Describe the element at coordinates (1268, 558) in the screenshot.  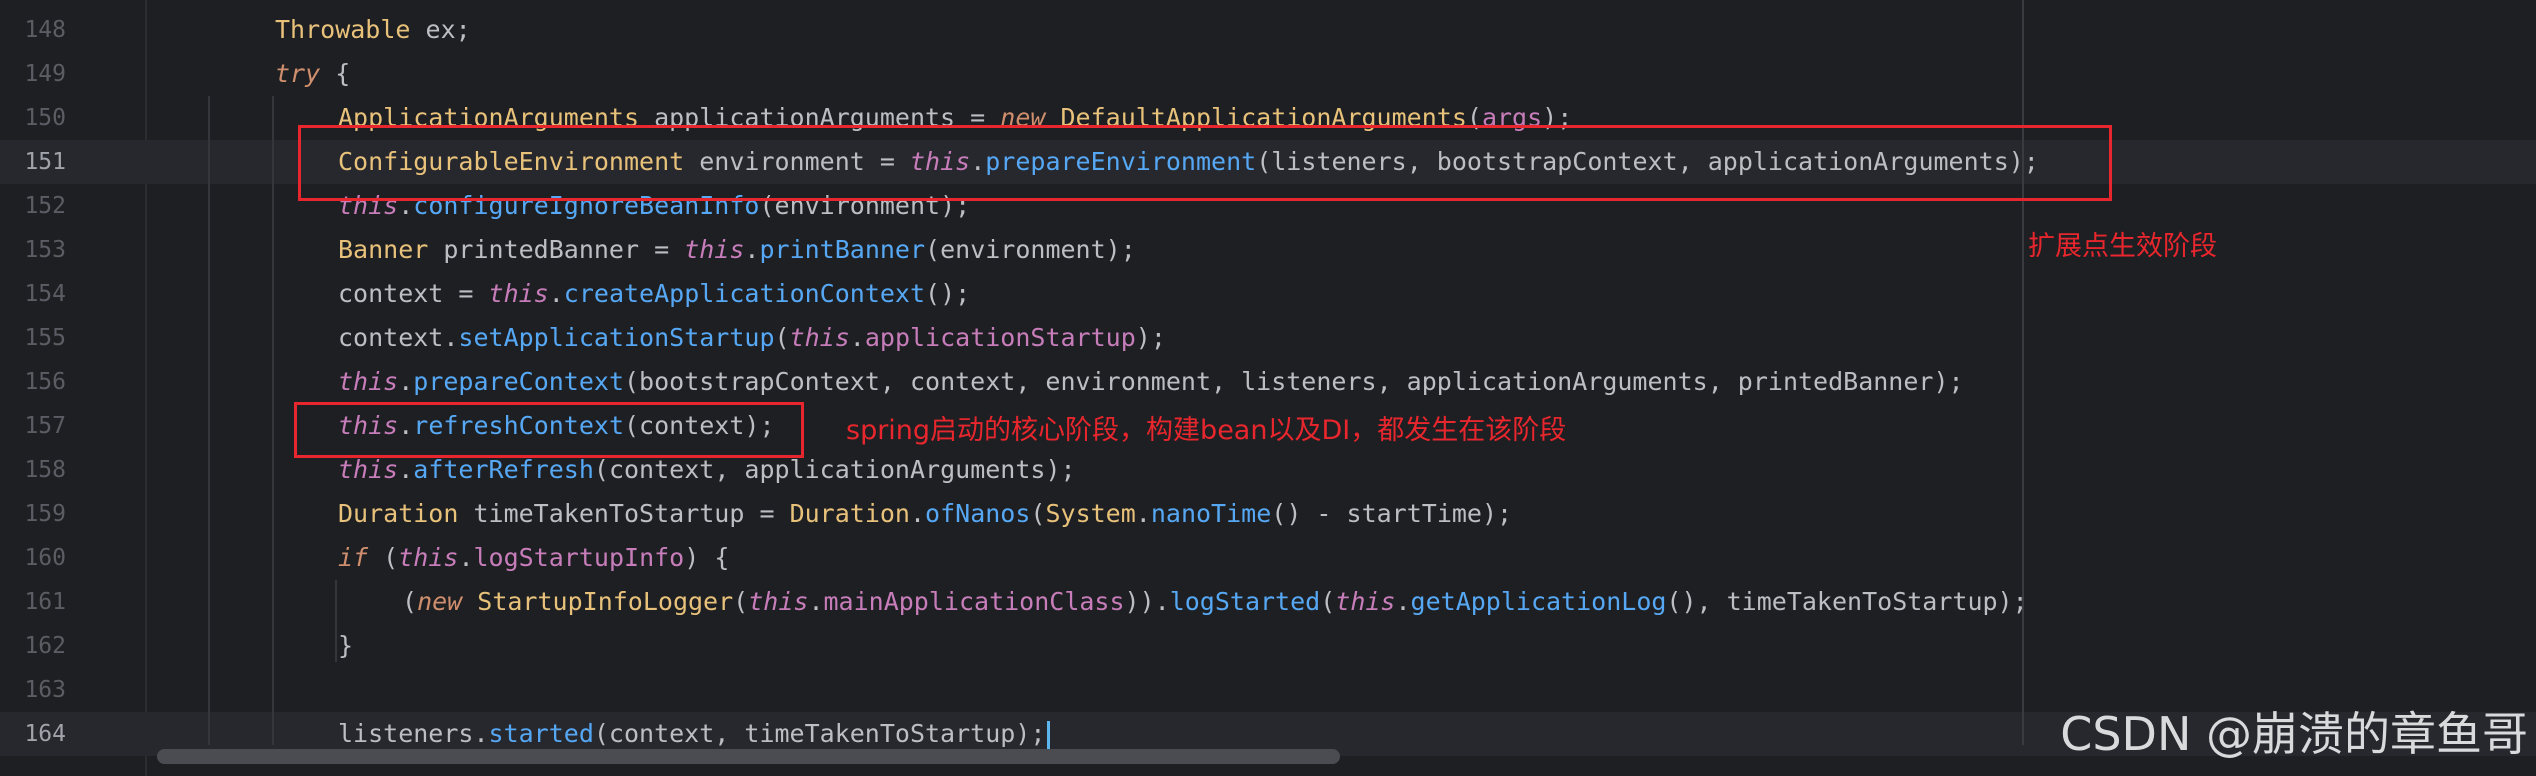
I see `code-line: 160 if (this.logStartupInfo) {` at that location.